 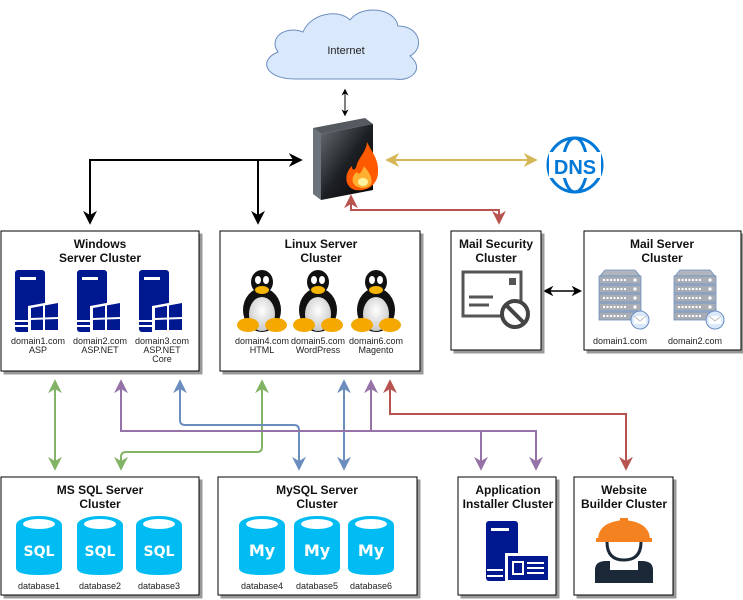 What do you see at coordinates (262, 350) in the screenshot?
I see `server-tech-label: HTML` at bounding box center [262, 350].